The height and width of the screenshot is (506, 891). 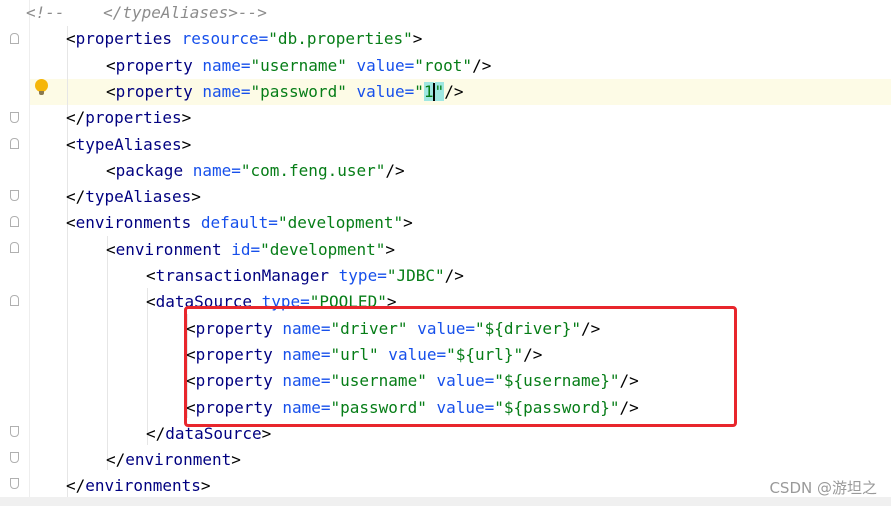 I want to click on code-token: resource=, so click(x=220, y=39).